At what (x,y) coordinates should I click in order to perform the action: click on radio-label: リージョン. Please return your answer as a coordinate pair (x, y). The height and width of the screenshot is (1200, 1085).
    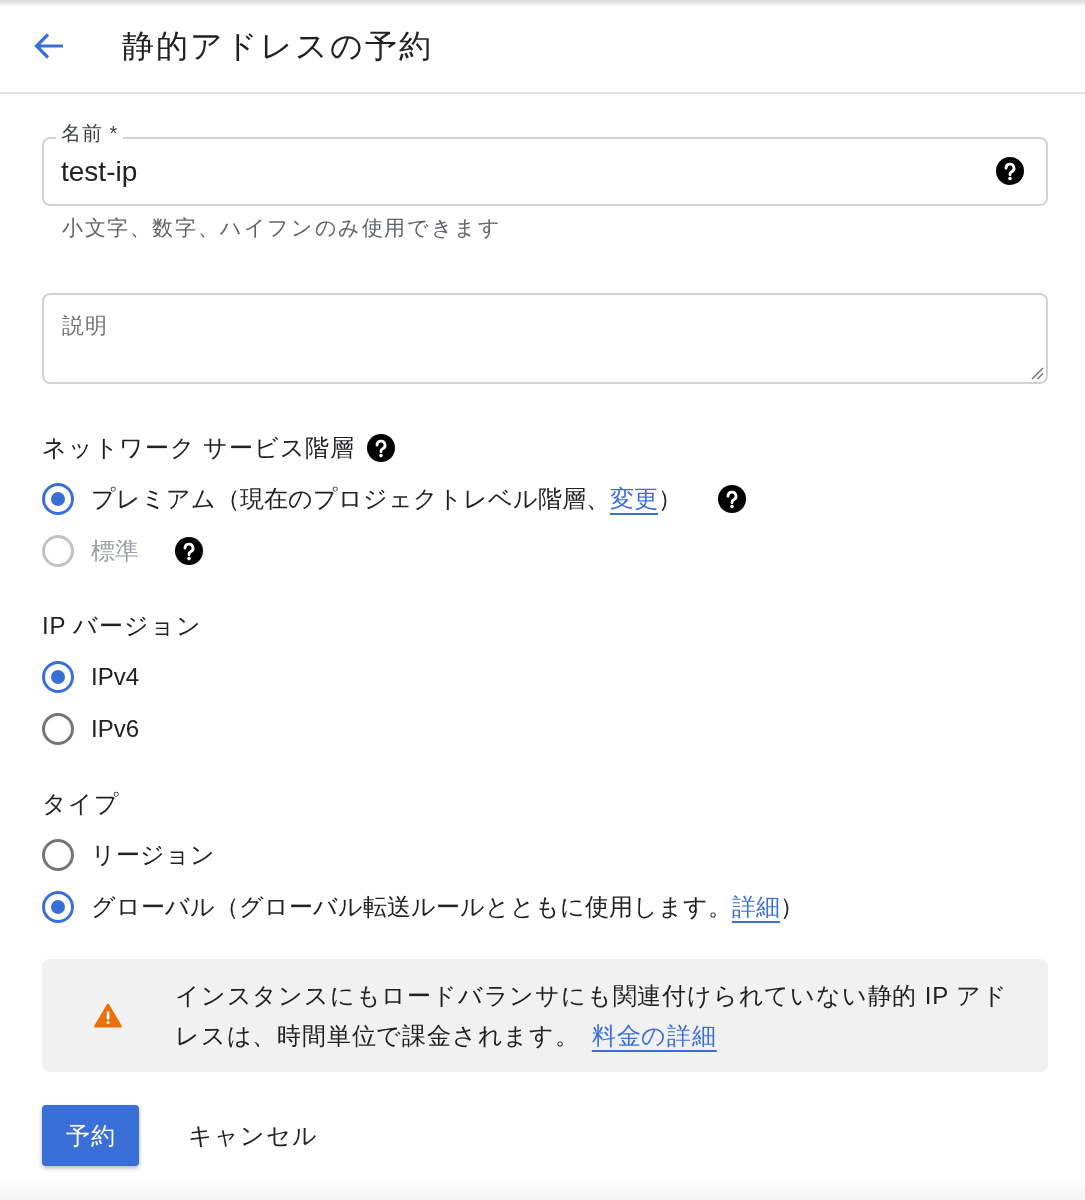
    Looking at the image, I should click on (153, 855).